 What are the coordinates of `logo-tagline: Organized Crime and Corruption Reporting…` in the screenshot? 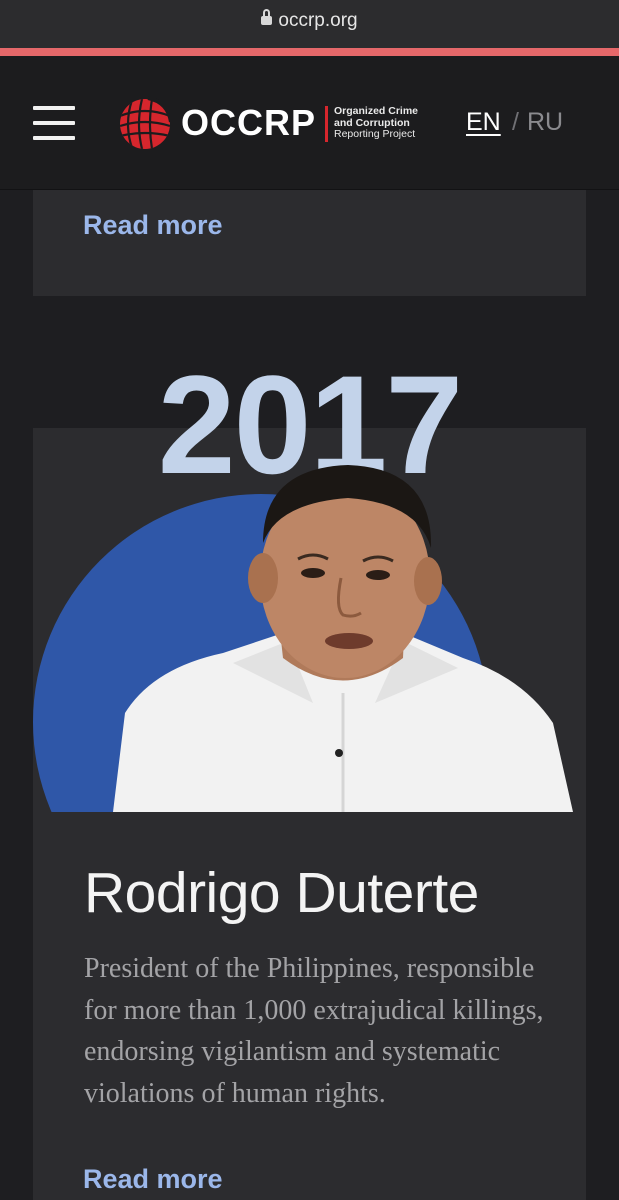 It's located at (376, 123).